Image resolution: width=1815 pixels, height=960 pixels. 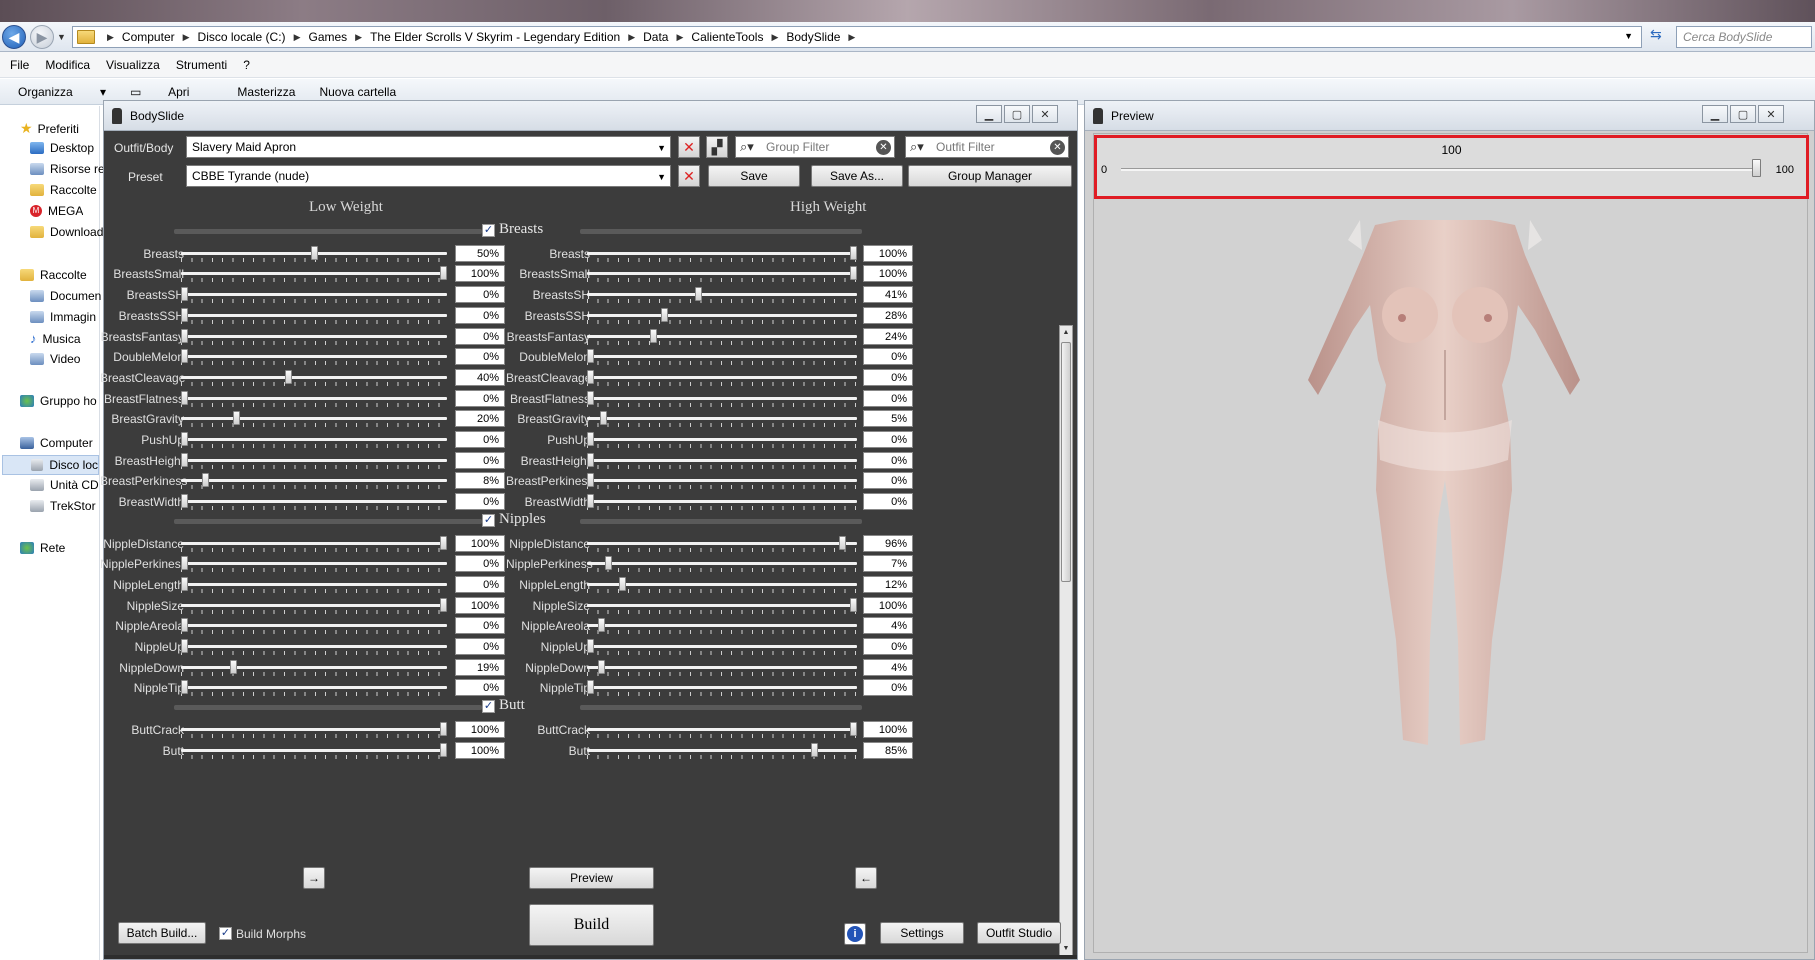 I want to click on menu-edit: Modifica, so click(x=67, y=65).